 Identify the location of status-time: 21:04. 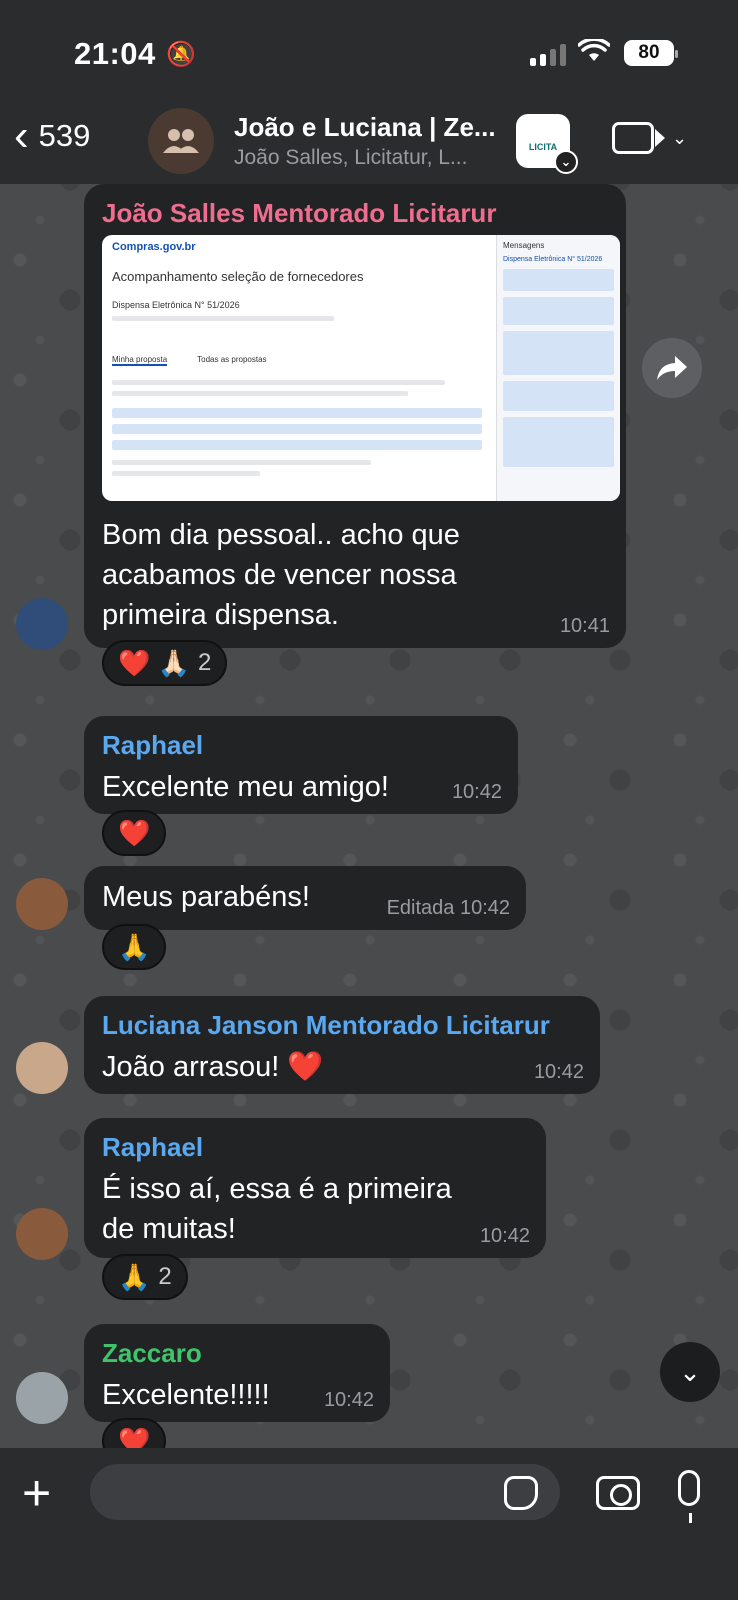
(115, 53).